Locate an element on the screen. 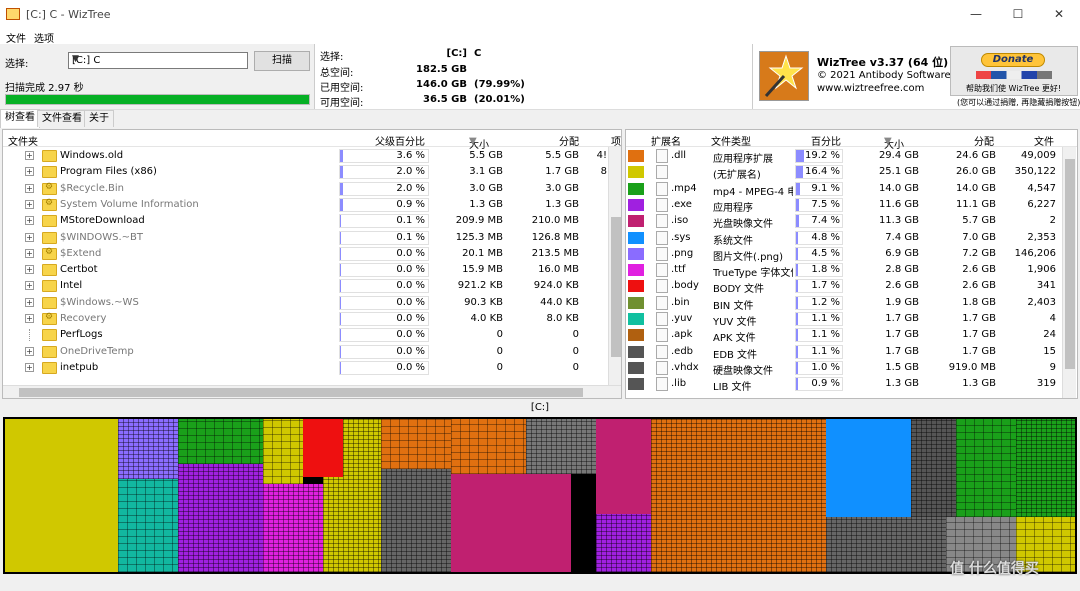  type-alloc: 1.3 GB is located at coordinates (979, 384).